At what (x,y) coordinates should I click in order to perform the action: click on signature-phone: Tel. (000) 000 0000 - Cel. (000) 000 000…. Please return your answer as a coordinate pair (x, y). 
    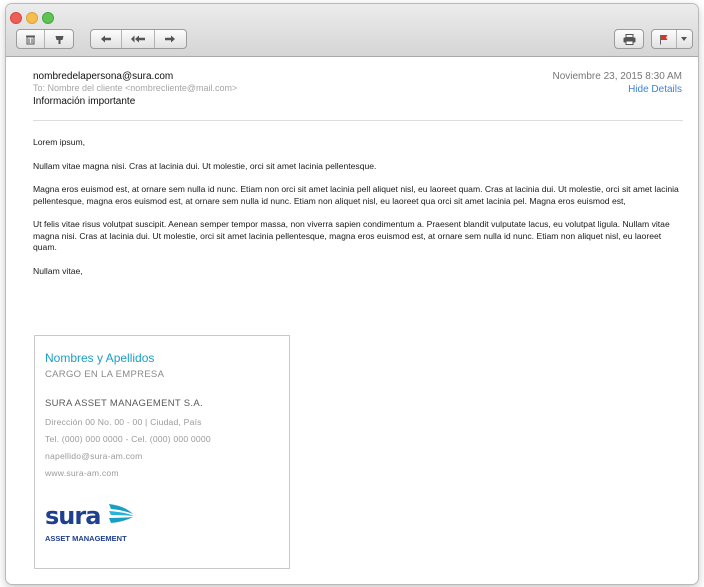
    Looking at the image, I should click on (128, 439).